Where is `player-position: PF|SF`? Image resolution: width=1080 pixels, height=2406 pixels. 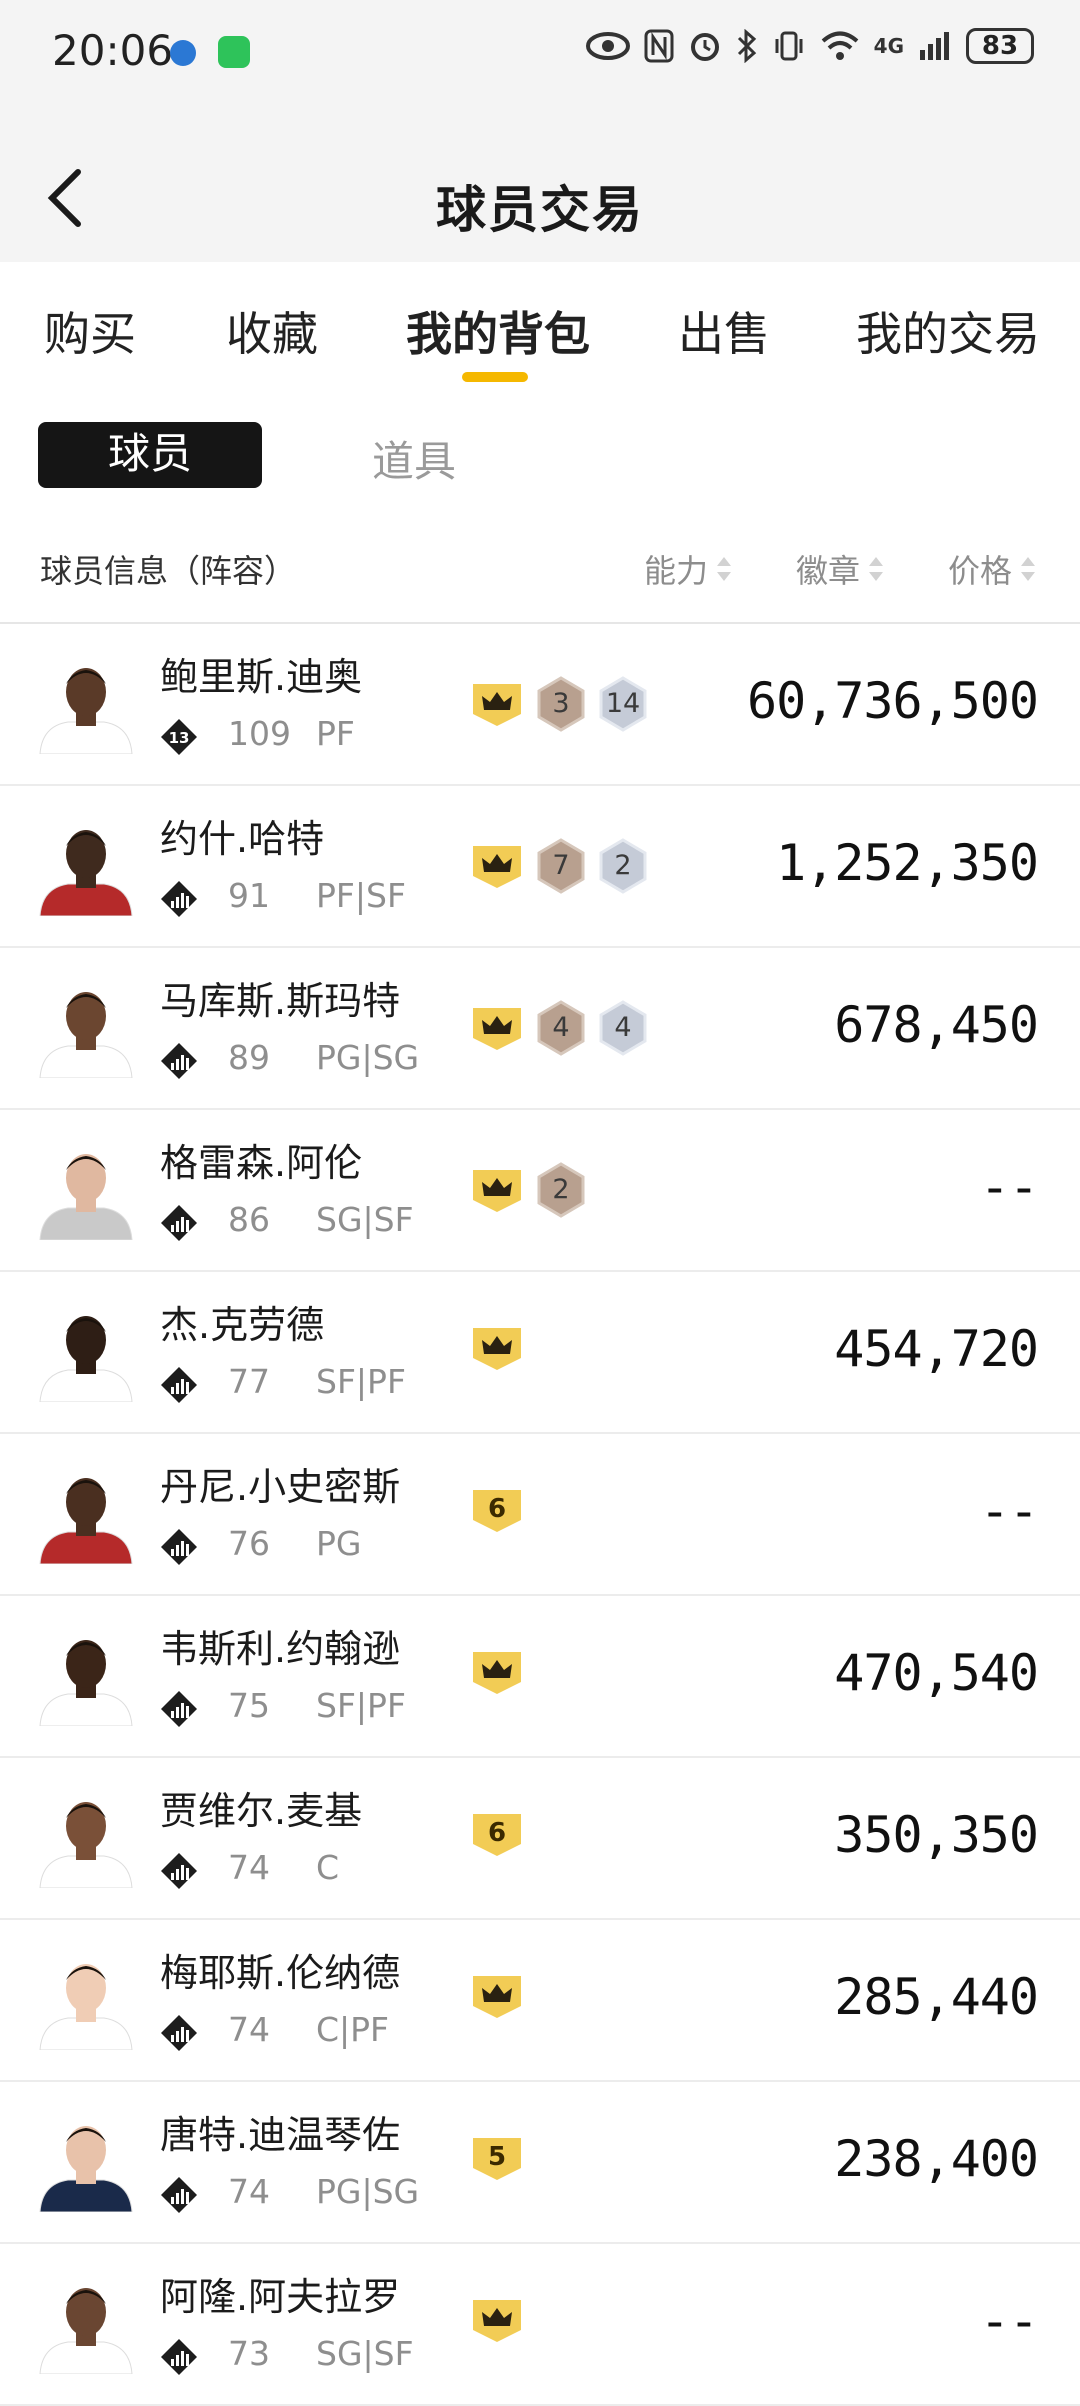 player-position: PF|SF is located at coordinates (361, 895).